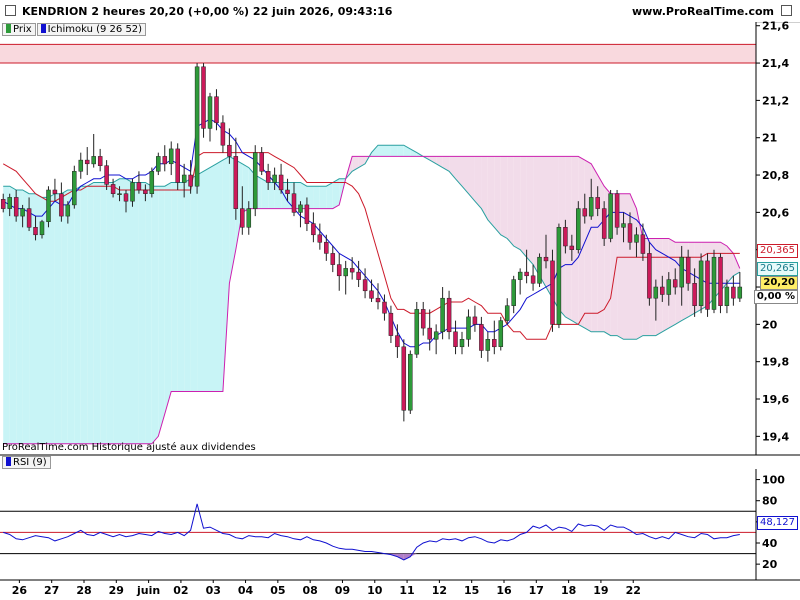  I want to click on rsi-value-tag: 48,127, so click(777, 523).